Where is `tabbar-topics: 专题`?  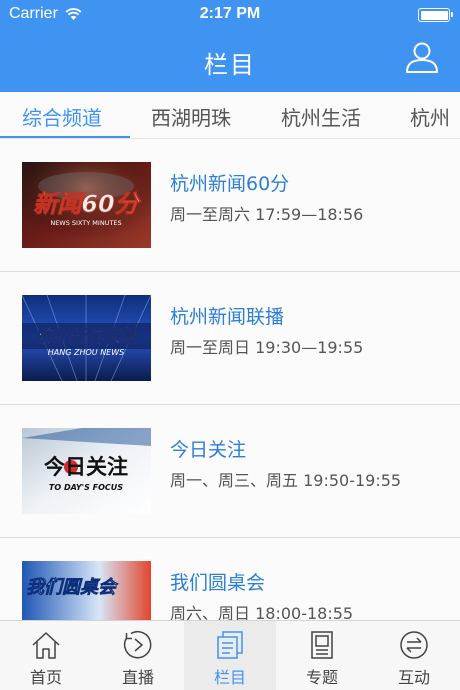
tabbar-topics: 专题 is located at coordinates (322, 655).